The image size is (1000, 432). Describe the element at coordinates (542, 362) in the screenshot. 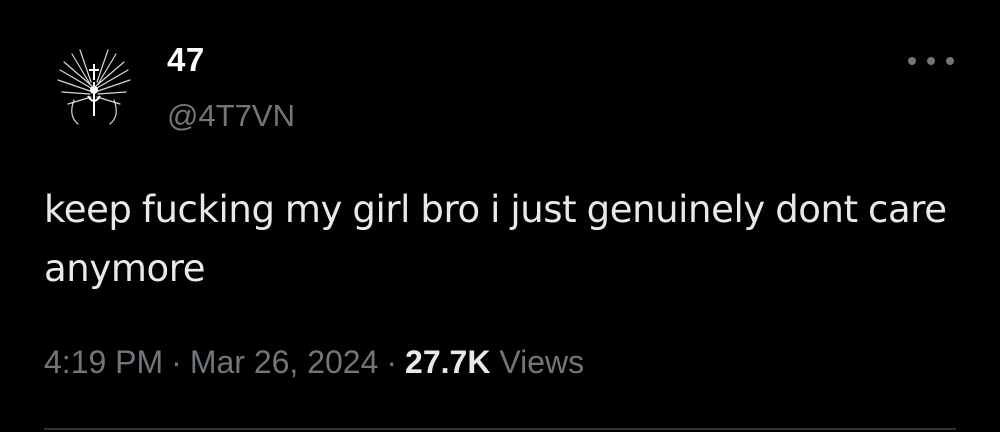

I see `views-label: Views` at that location.